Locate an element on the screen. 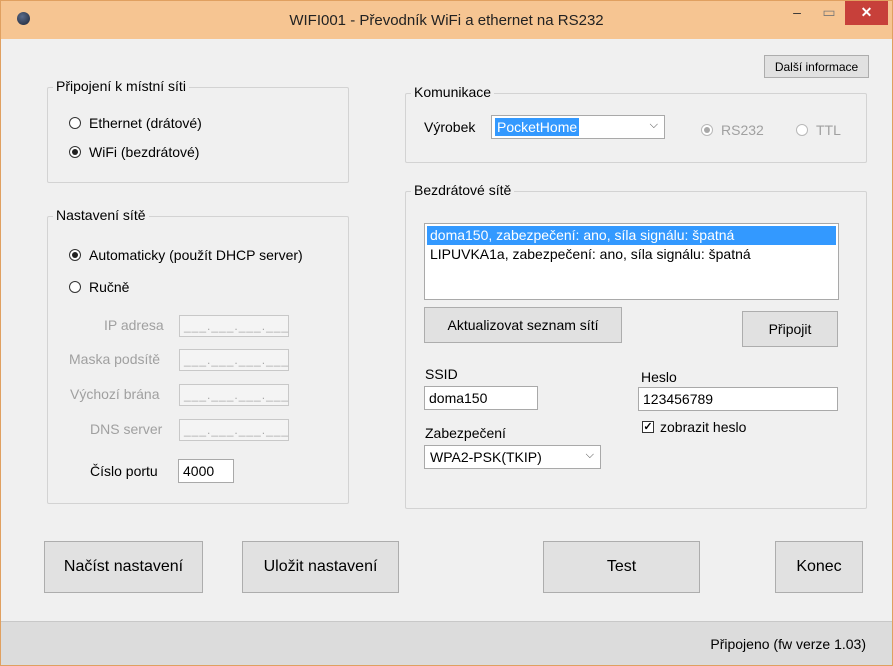 This screenshot has width=893, height=666. password-label: Heslo is located at coordinates (659, 377).